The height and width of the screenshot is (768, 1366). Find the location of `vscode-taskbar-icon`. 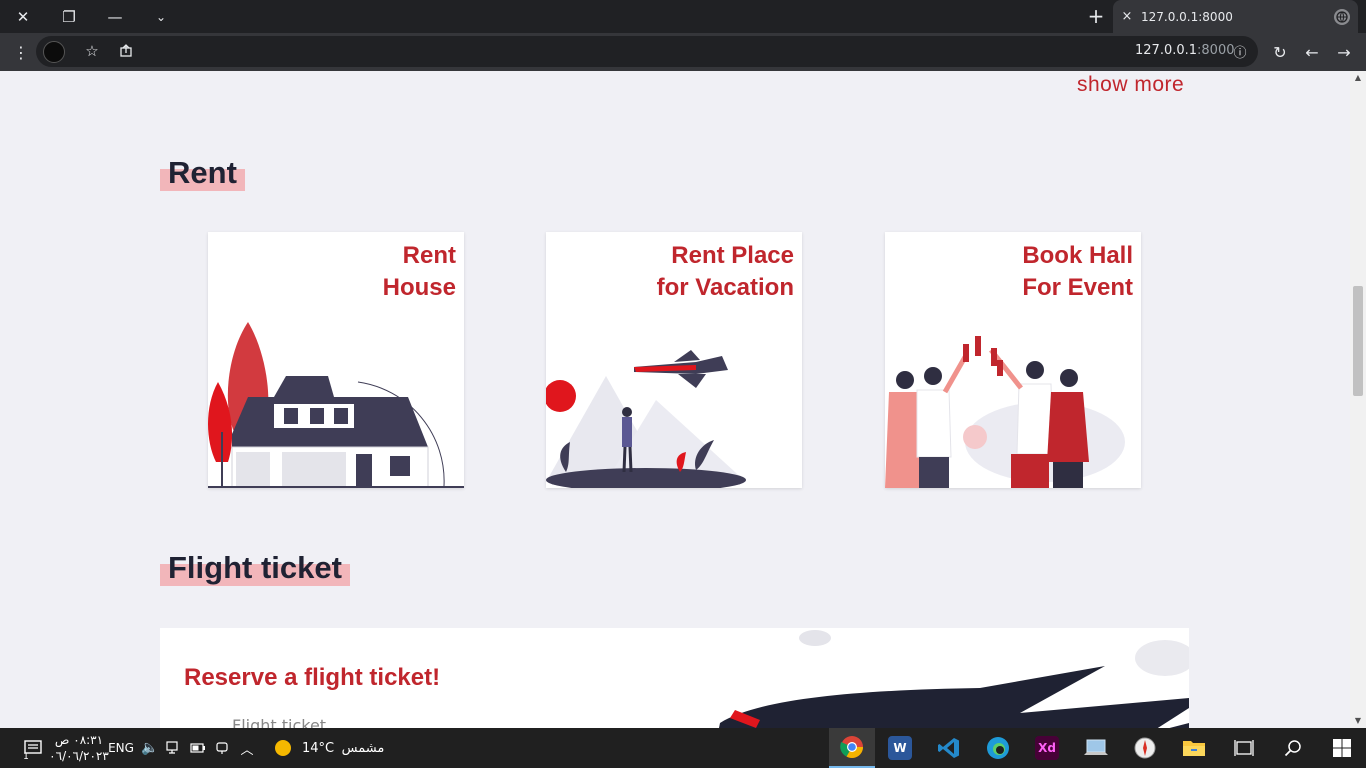

vscode-taskbar-icon is located at coordinates (949, 748).